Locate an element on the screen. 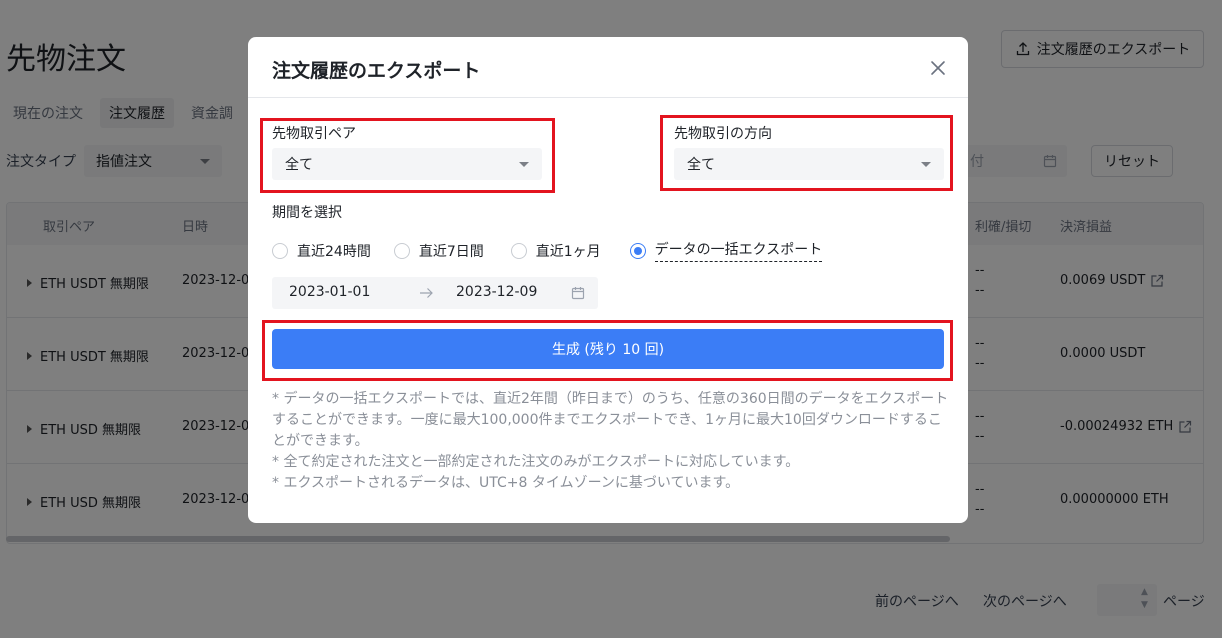 The image size is (1222, 638). dialog-title: 注文履歴のエクスポート is located at coordinates (376, 71).